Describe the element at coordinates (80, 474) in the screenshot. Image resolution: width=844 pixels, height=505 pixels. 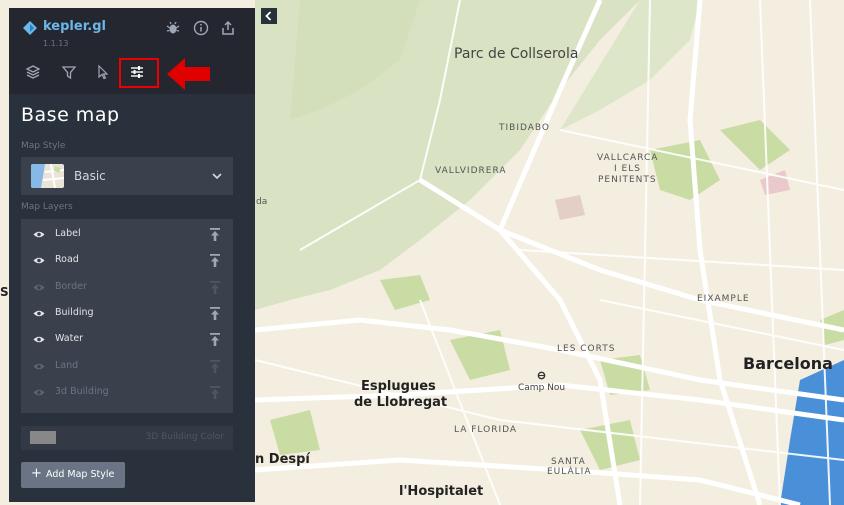
I see `add-map-style-label: Add Map Style` at that location.